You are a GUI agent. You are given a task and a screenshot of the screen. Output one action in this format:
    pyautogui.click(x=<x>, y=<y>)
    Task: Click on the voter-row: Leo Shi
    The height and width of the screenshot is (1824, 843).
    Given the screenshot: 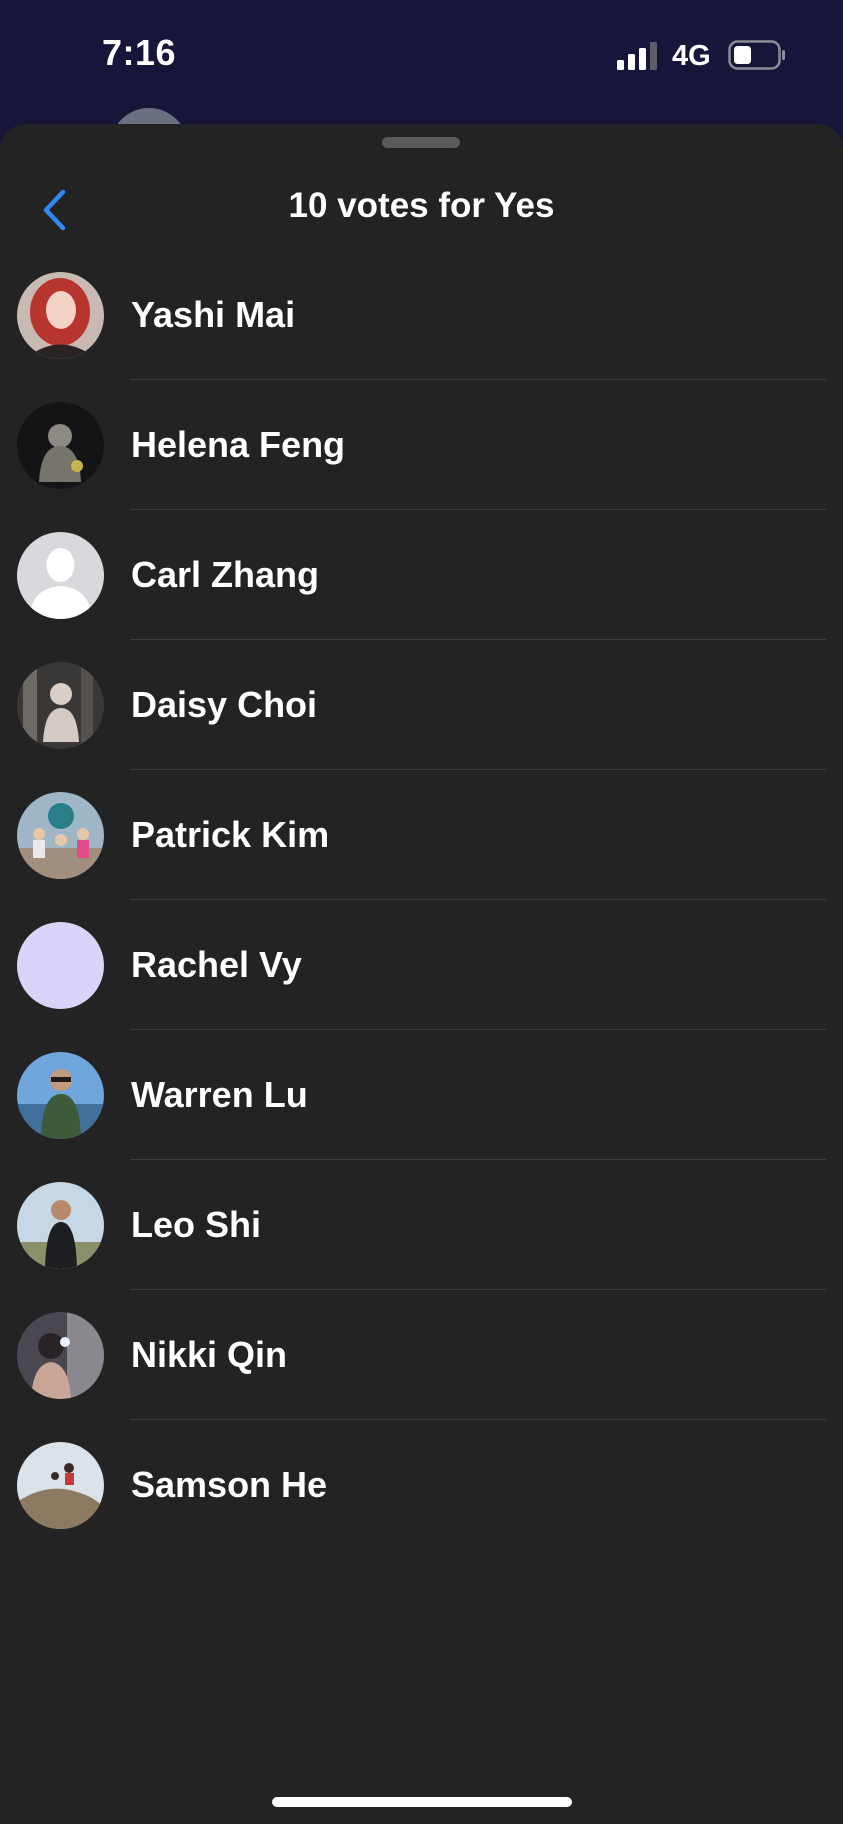 What is the action you would take?
    pyautogui.click(x=421, y=1225)
    